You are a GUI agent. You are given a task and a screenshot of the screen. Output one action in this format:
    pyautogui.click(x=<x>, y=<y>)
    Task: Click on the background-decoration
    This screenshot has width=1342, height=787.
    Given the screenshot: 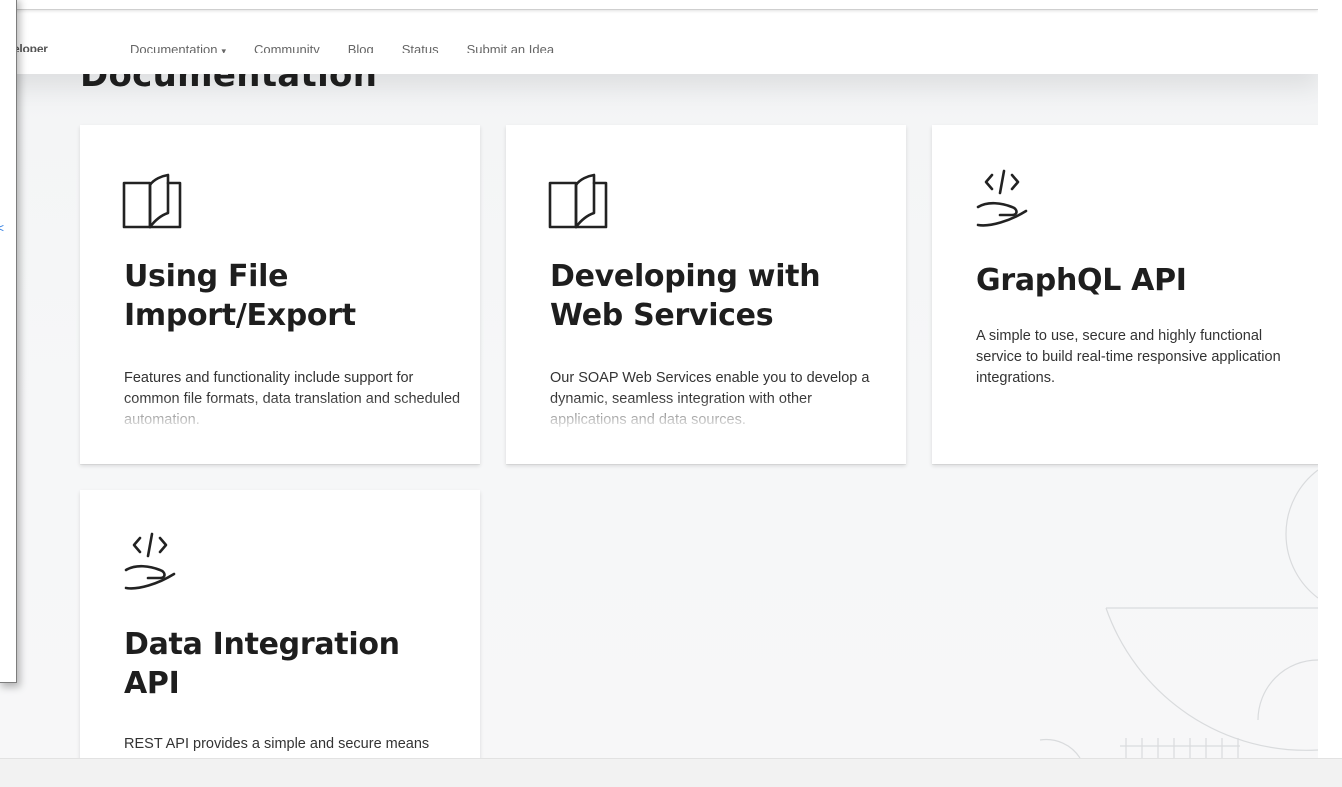 What is the action you would take?
    pyautogui.click(x=1178, y=613)
    